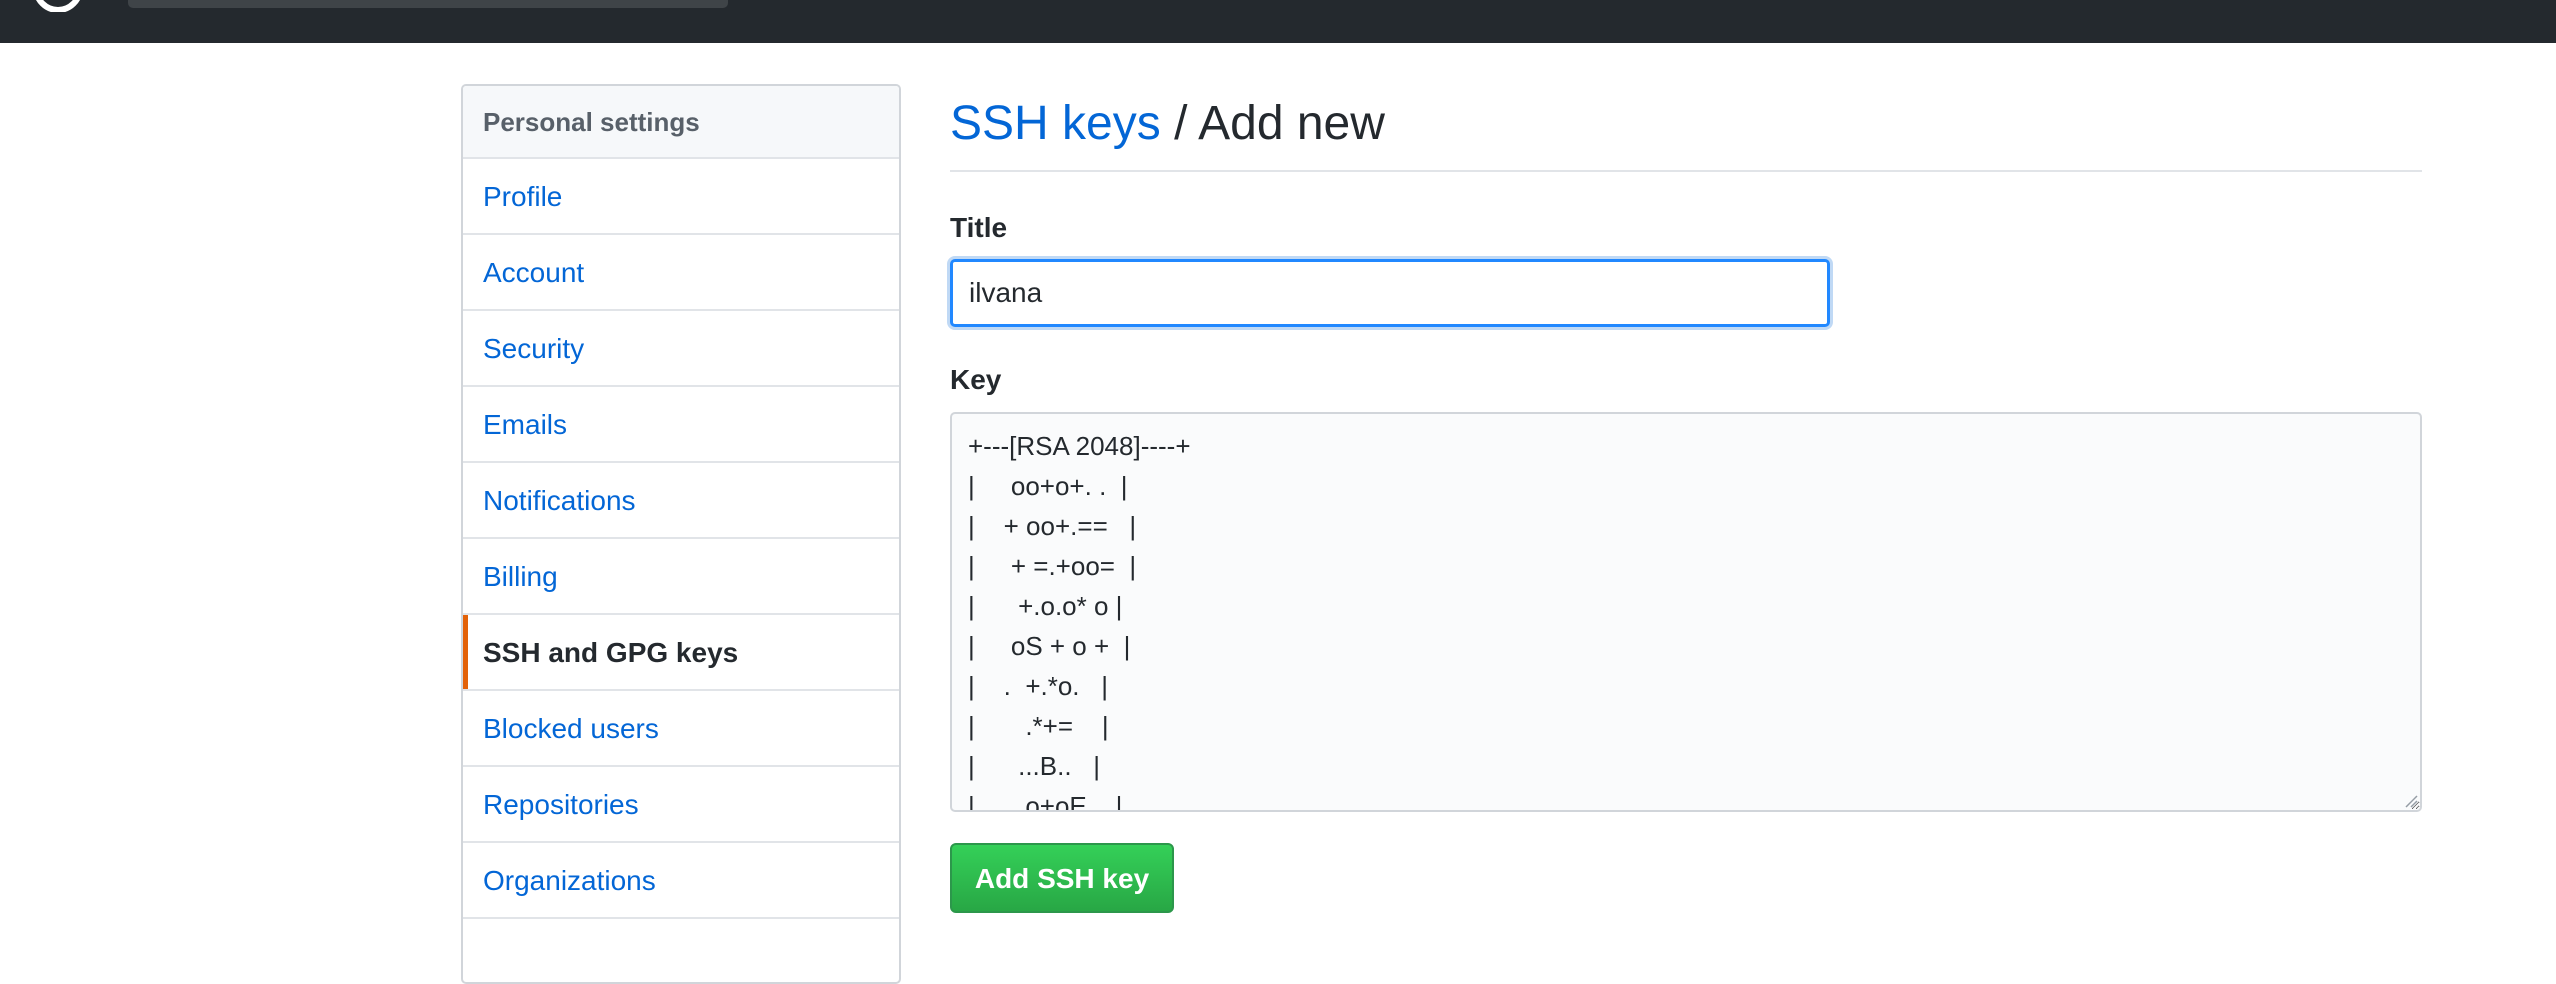 The width and height of the screenshot is (2556, 984). What do you see at coordinates (1291, 123) in the screenshot?
I see `breadcrumb-current: Add new` at bounding box center [1291, 123].